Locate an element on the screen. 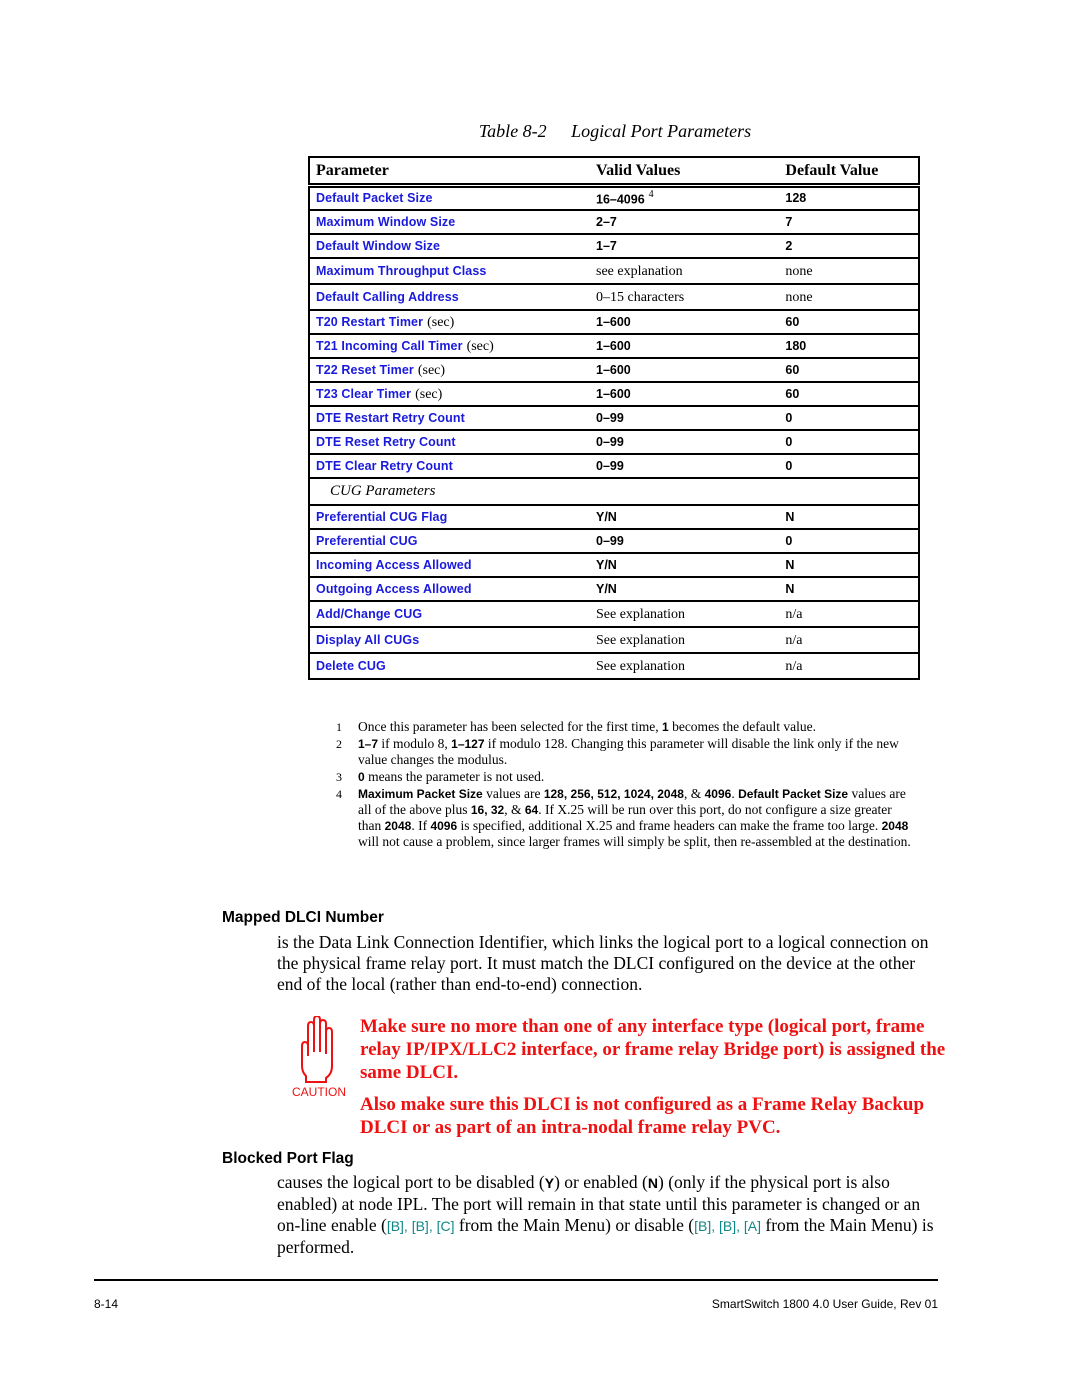 The width and height of the screenshot is (1080, 1397). default-value-cell-text: N is located at coordinates (790, 516).